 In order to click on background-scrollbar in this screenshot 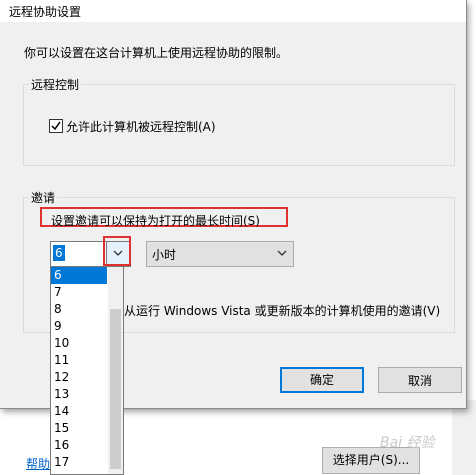, I will do `click(464, 437)`.